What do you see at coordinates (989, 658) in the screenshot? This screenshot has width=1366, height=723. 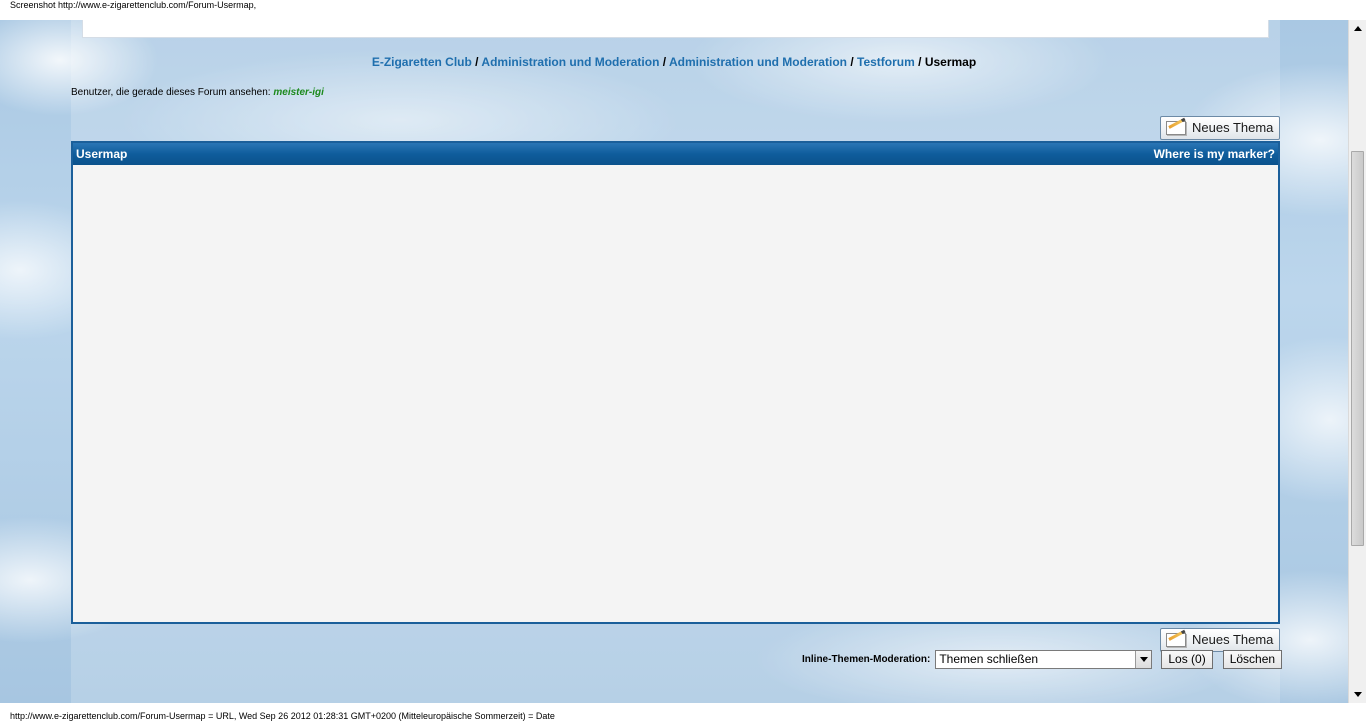 I see `moderation-selected-option: Themen schließen` at bounding box center [989, 658].